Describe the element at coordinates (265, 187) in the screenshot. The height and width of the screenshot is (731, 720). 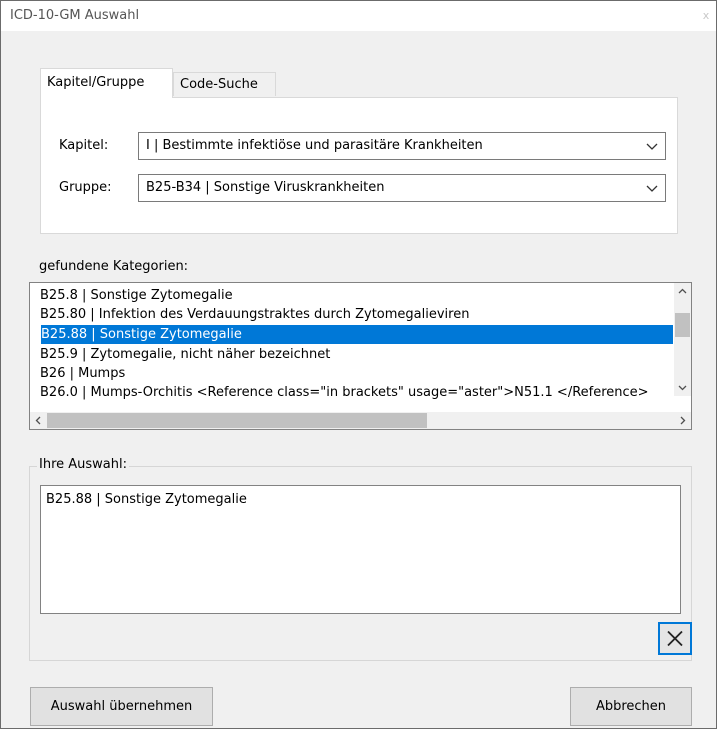
I see `gruppe-select-value: B25-B34 | Sonstige Viruskrankheiten` at that location.